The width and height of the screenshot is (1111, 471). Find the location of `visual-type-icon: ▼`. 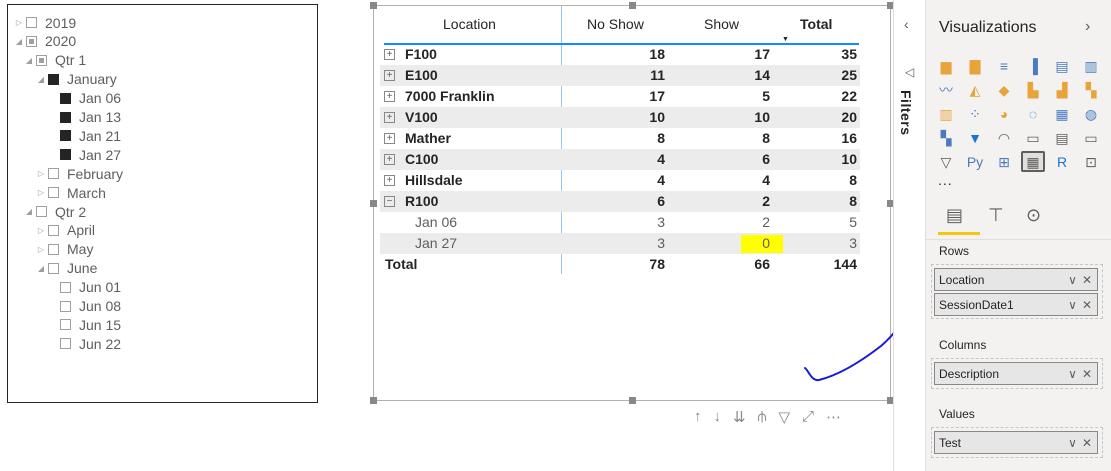

visual-type-icon: ▼ is located at coordinates (975, 137).